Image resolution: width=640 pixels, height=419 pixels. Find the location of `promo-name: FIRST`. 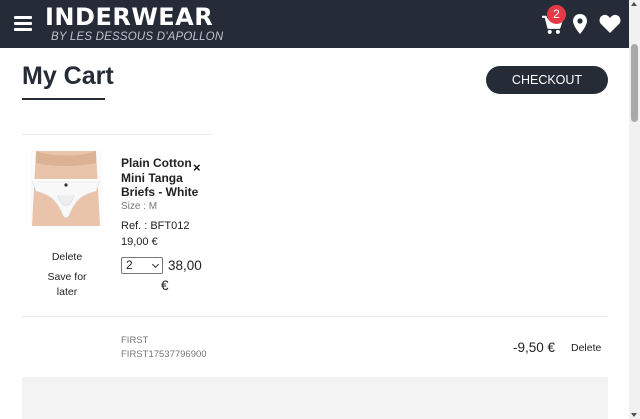

promo-name: FIRST is located at coordinates (135, 340).